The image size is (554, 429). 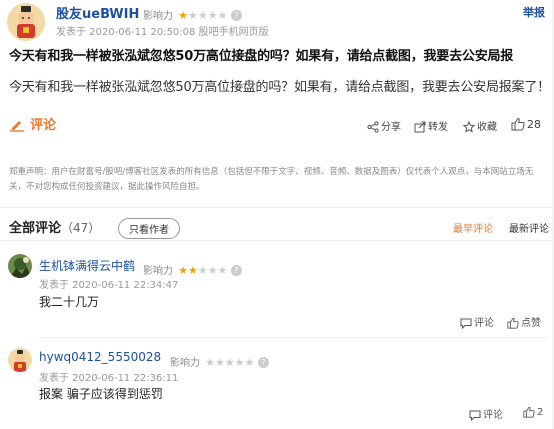 I want to click on comment-like-label: 点赞, so click(x=531, y=323).